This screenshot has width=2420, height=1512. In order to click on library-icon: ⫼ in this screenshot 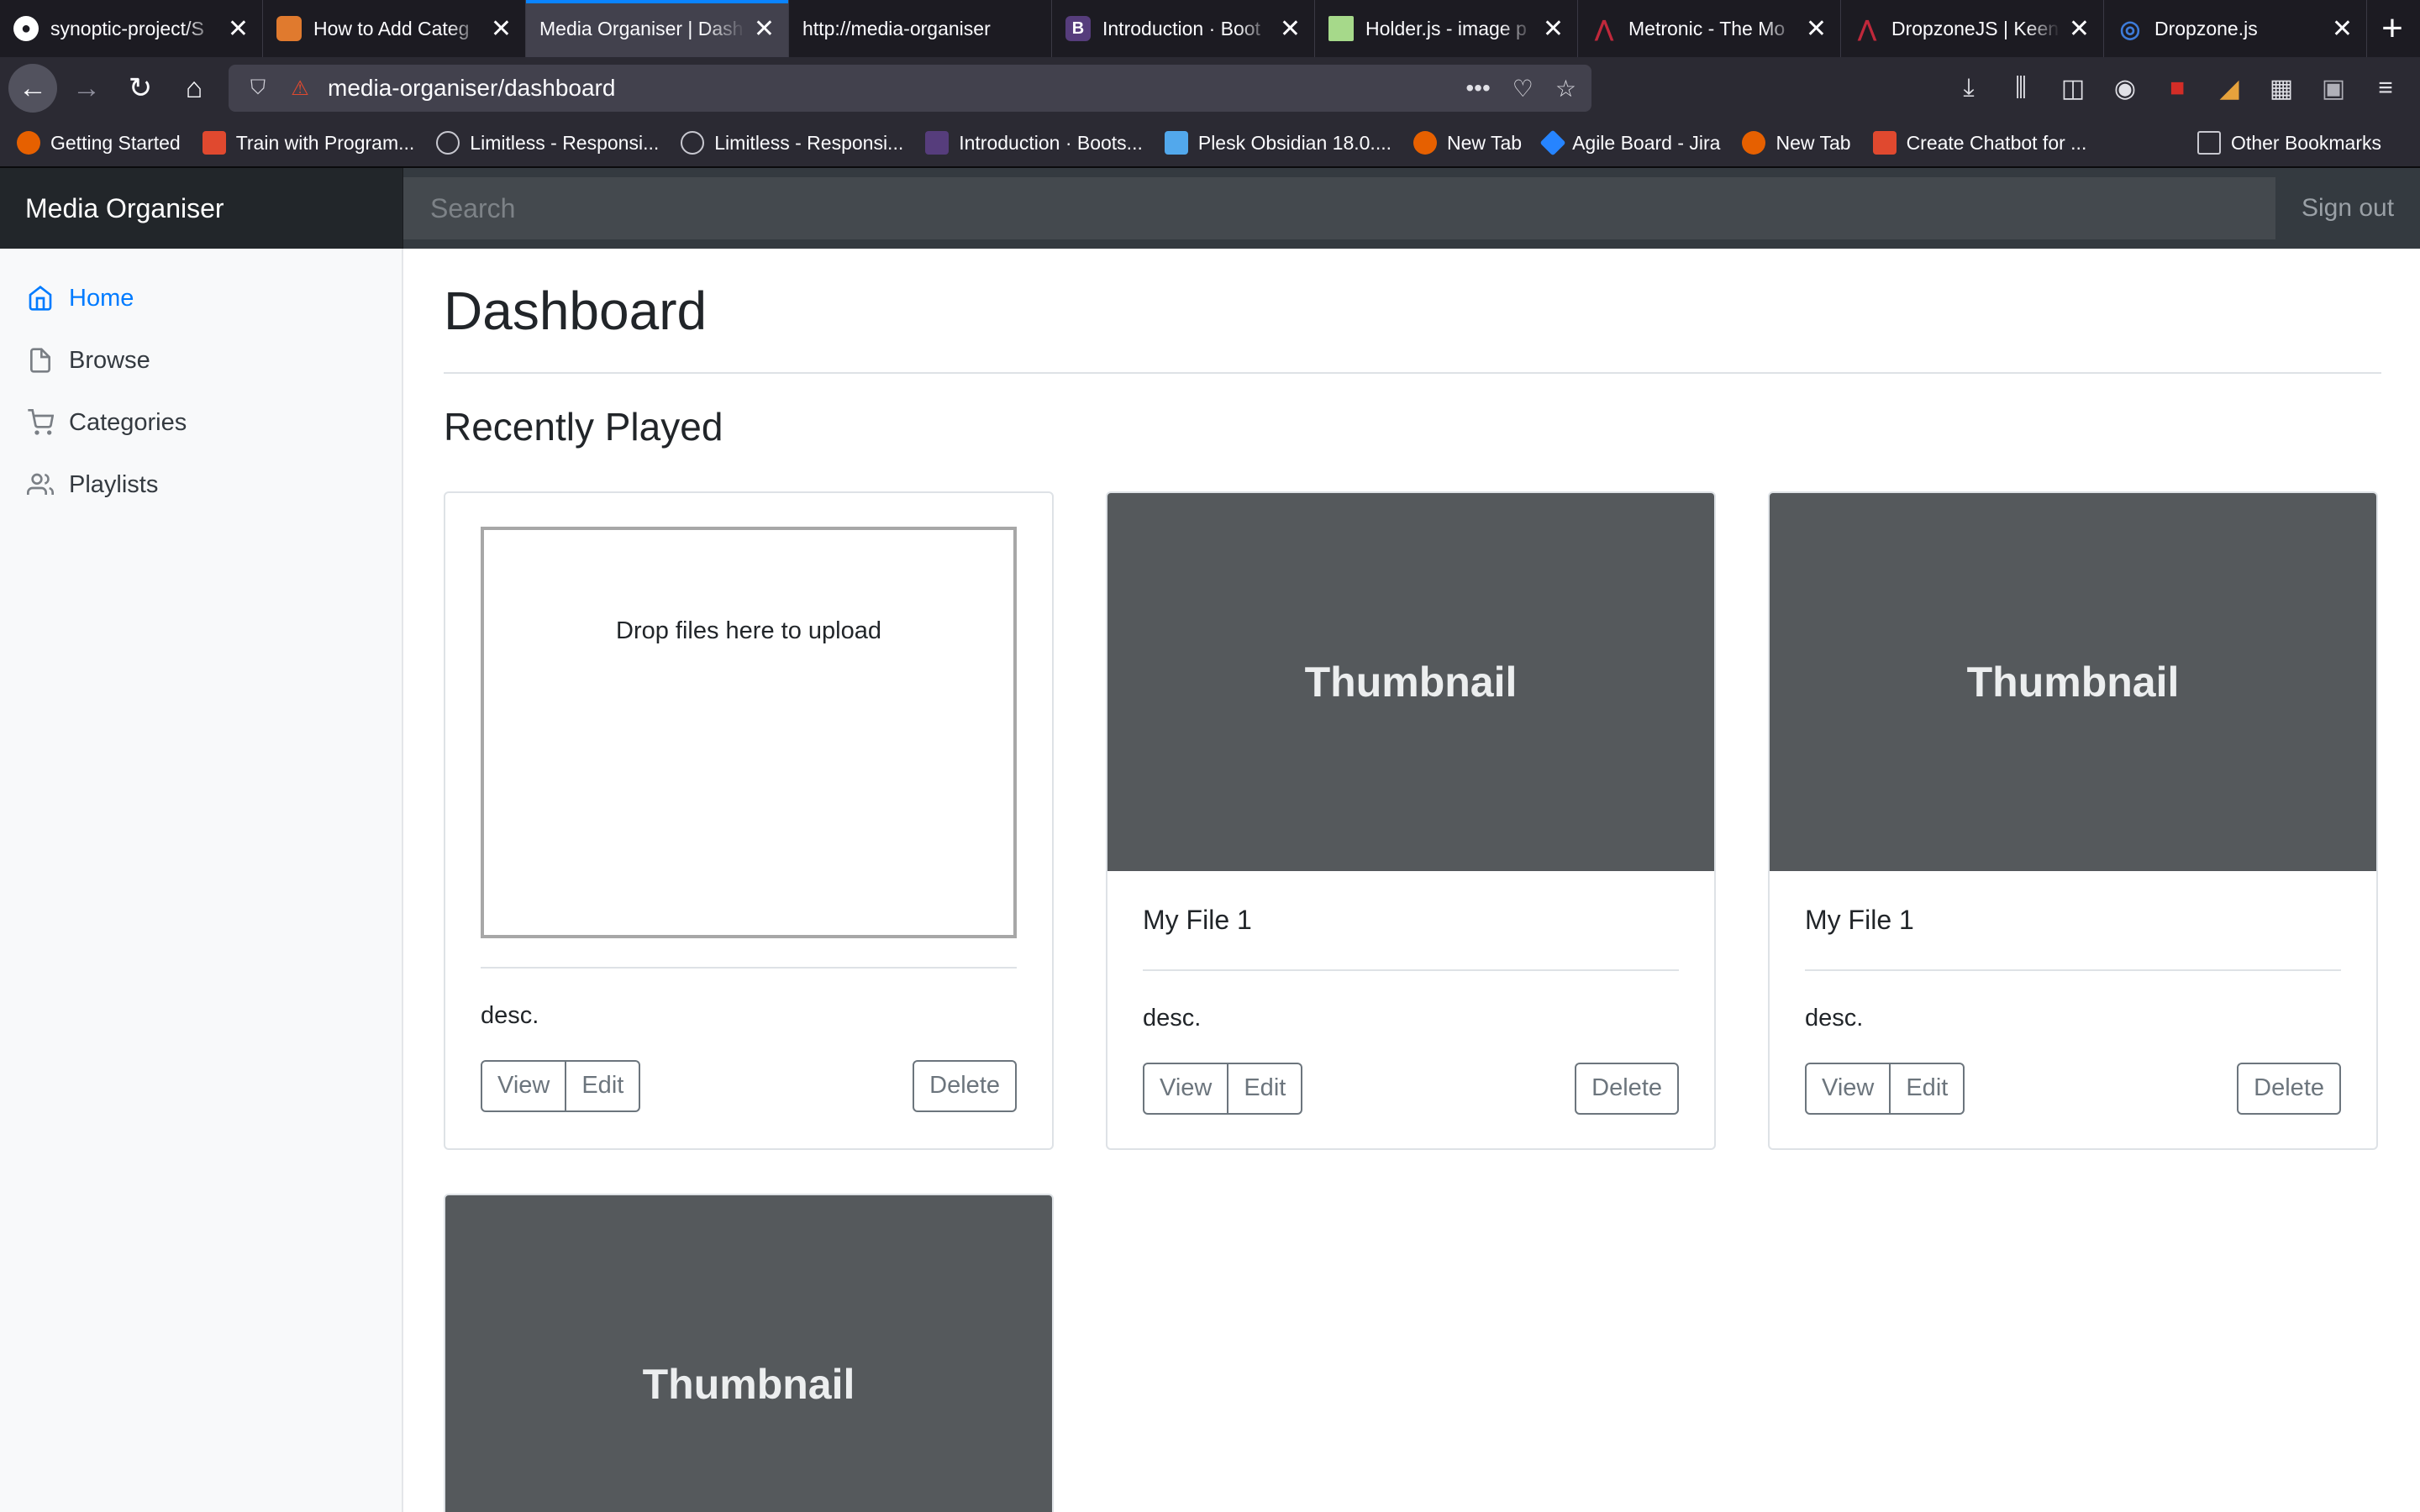, I will do `click(2021, 88)`.